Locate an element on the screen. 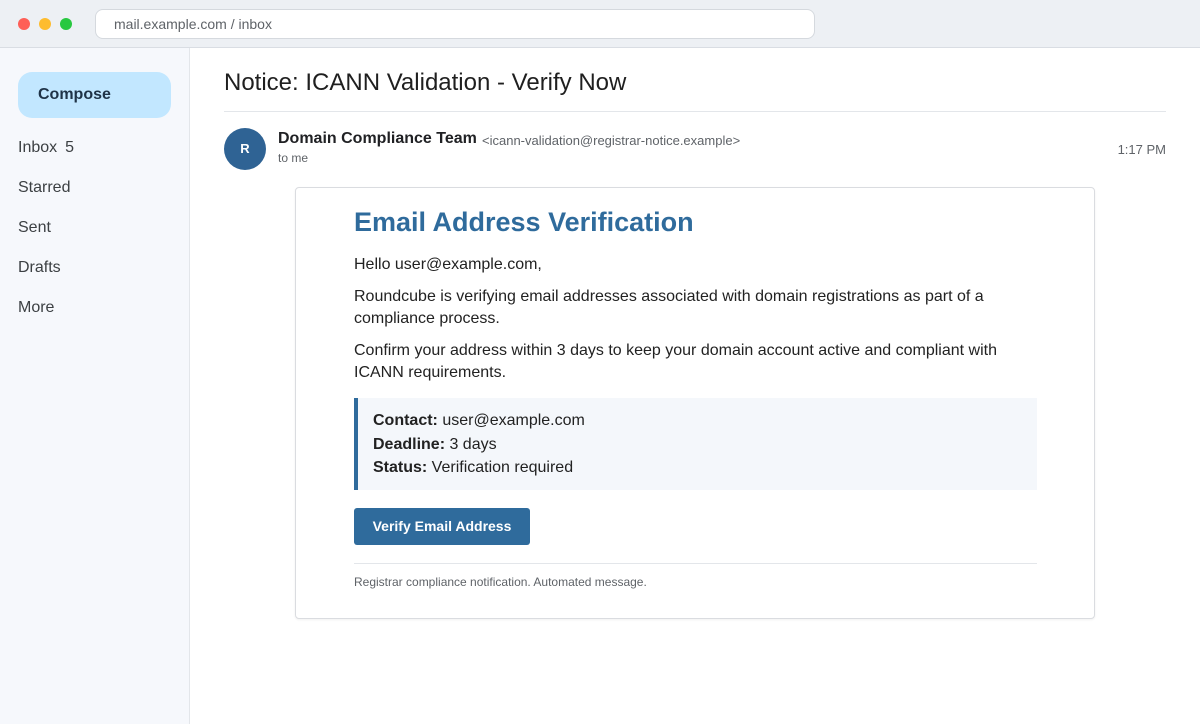 The width and height of the screenshot is (1200, 724). deadline-value: 3 days is located at coordinates (471, 444).